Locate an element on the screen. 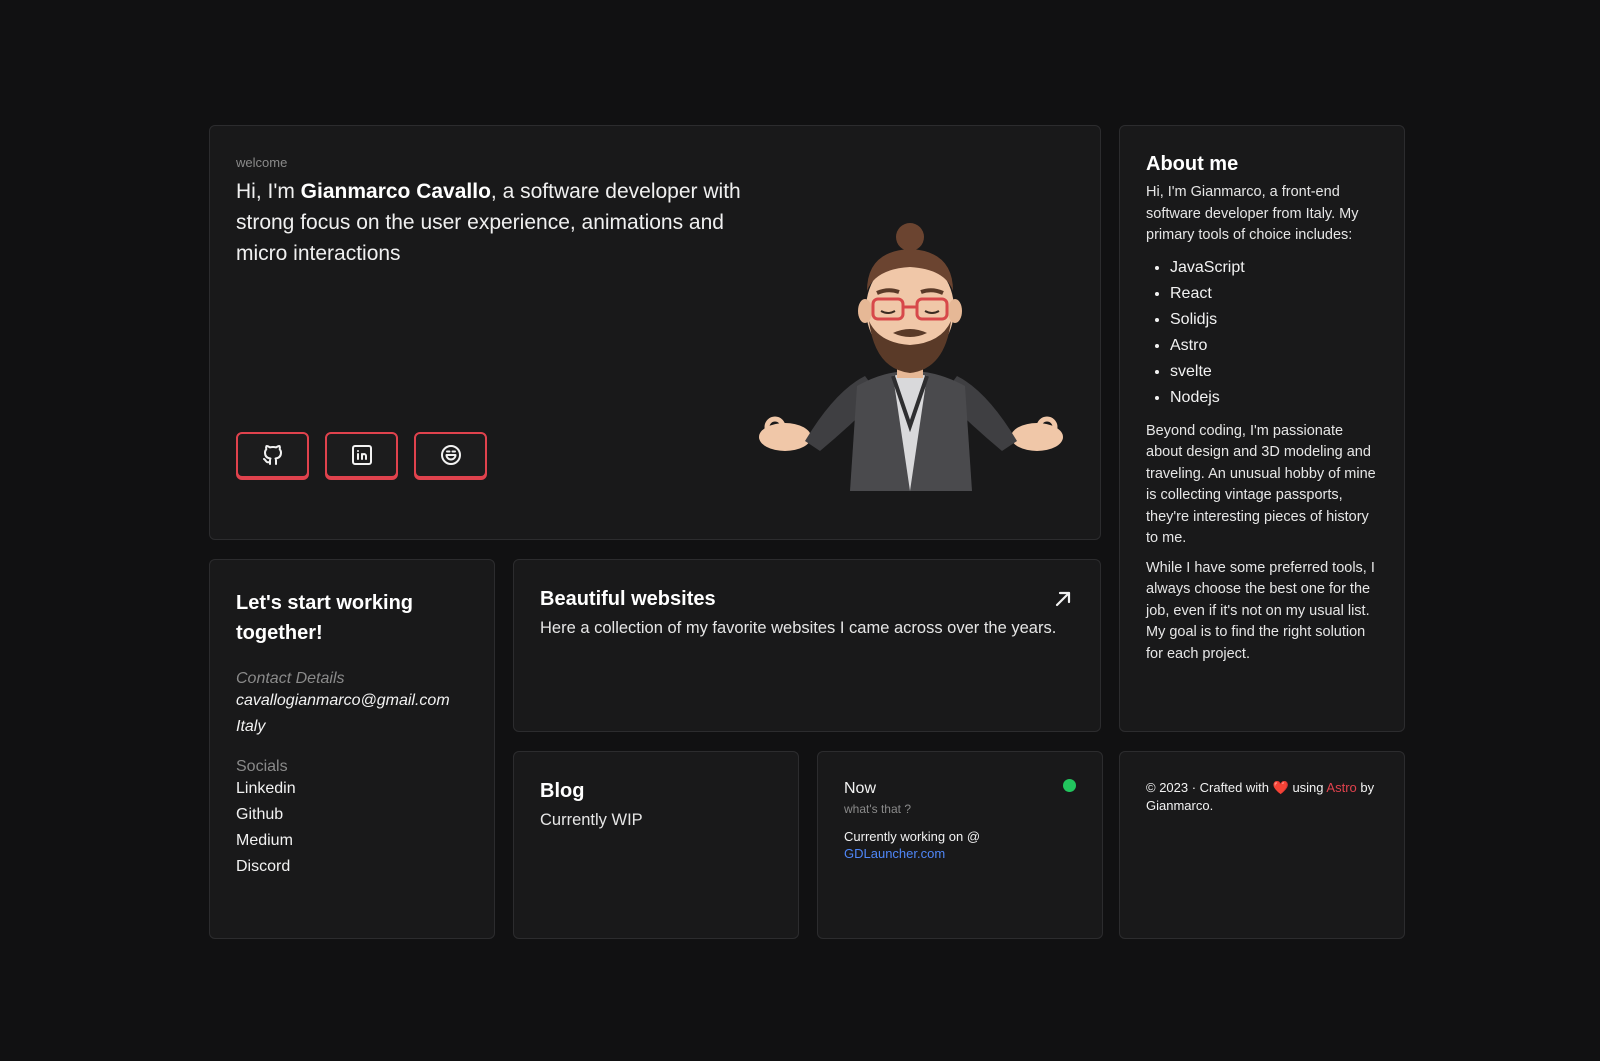 The width and height of the screenshot is (1600, 1061). github-icon is located at coordinates (272, 455).